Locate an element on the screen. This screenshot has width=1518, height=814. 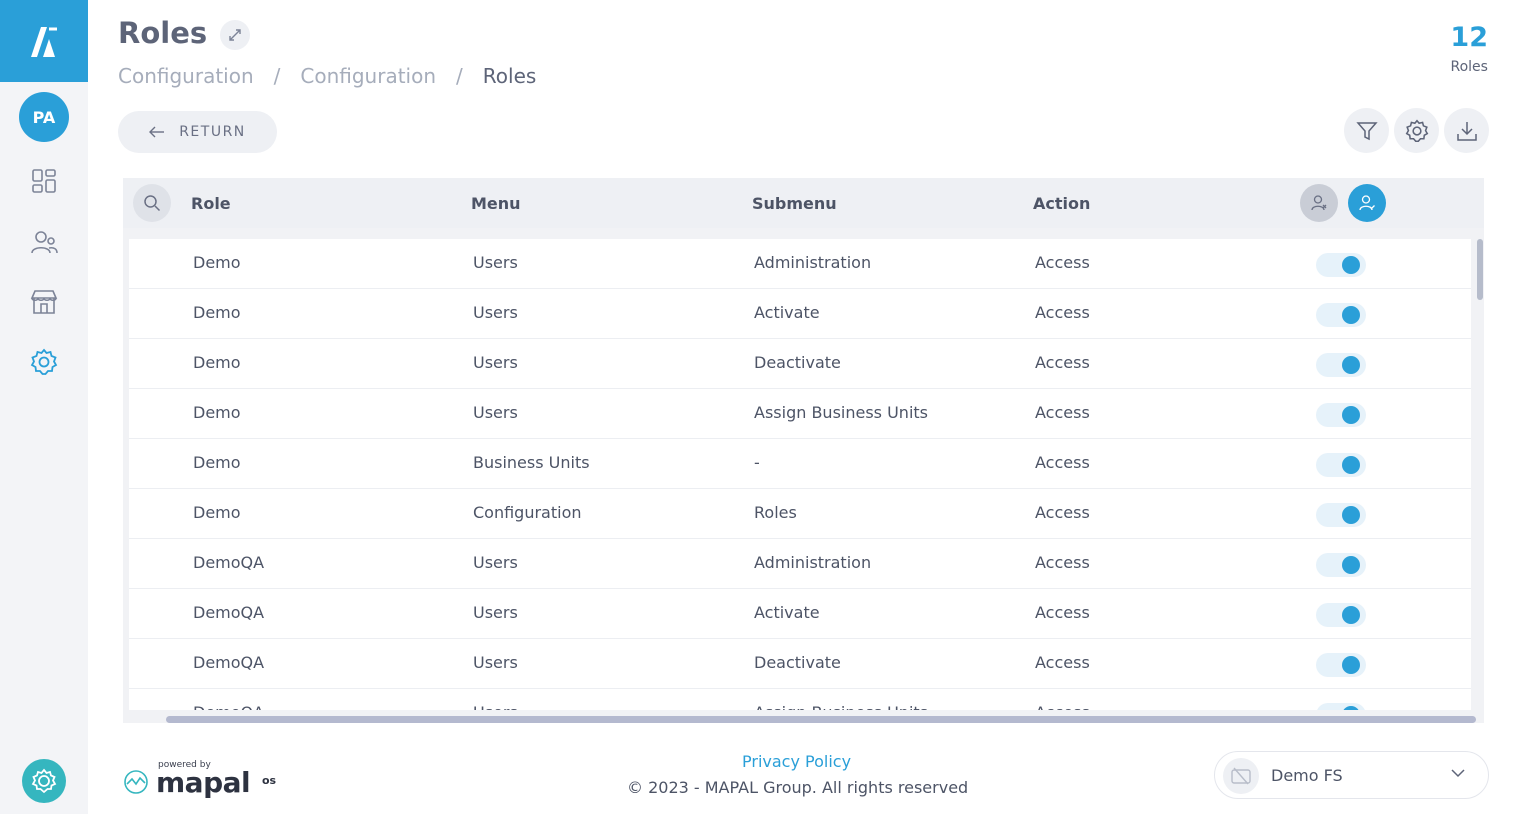
settings-icon is located at coordinates (44, 361).